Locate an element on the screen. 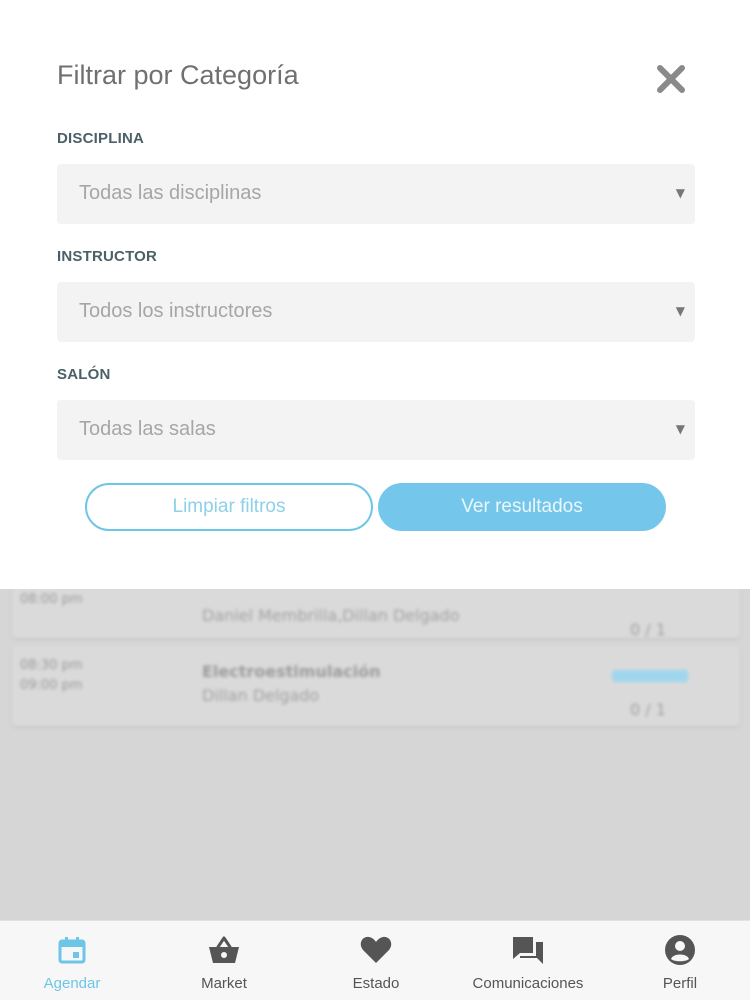 This screenshot has height=1000, width=750. basket-icon is located at coordinates (224, 950).